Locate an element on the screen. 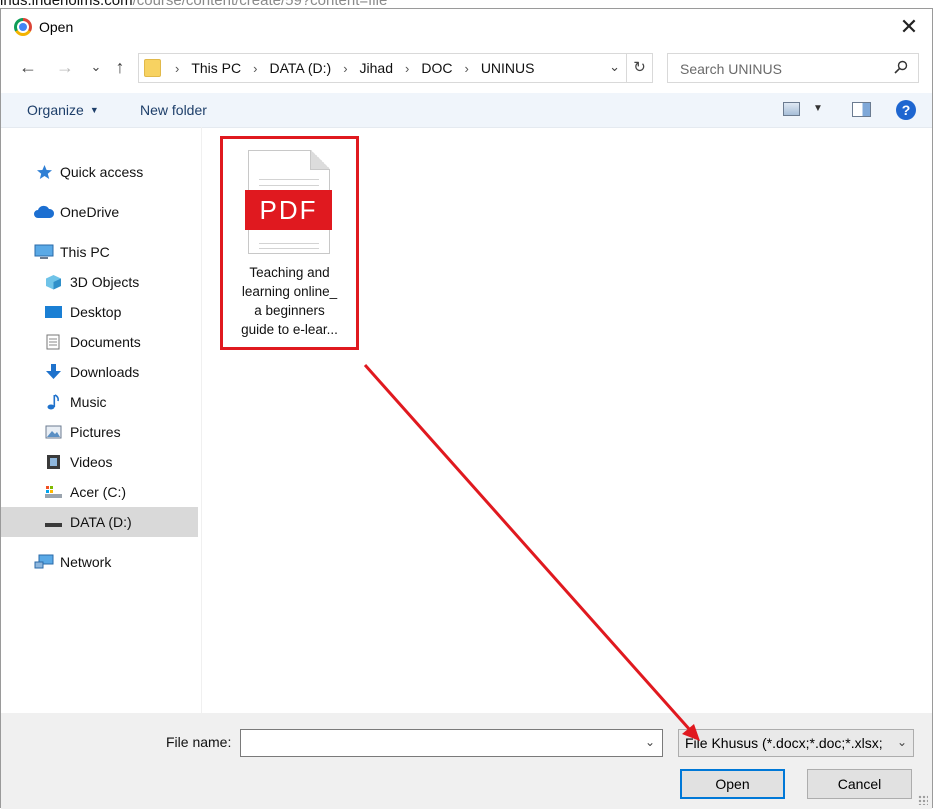 The height and width of the screenshot is (809, 935). music-icon is located at coordinates (53, 402).